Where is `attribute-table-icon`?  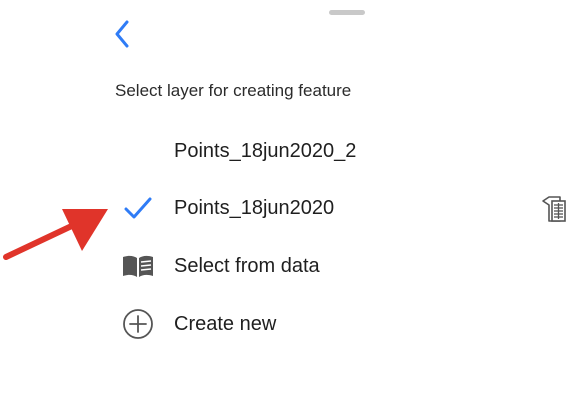 attribute-table-icon is located at coordinates (554, 209).